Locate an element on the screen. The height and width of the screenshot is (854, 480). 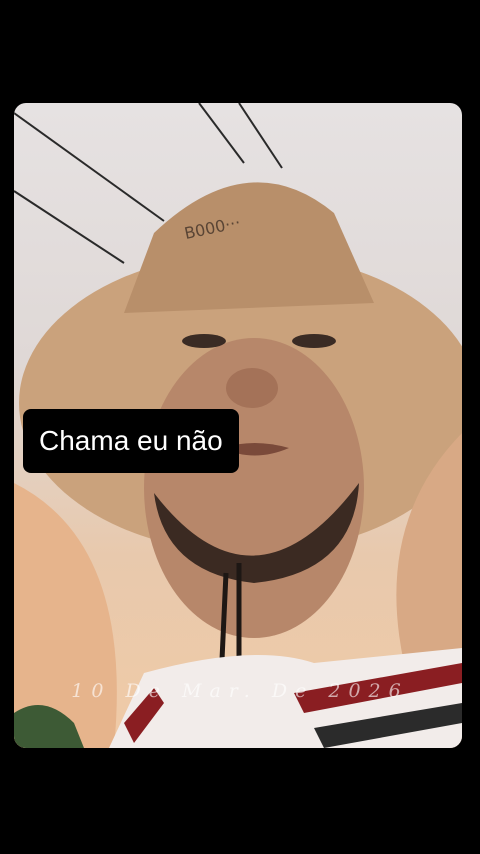
date-stamp: 10 De Mar. De 2026 is located at coordinates (240, 691).